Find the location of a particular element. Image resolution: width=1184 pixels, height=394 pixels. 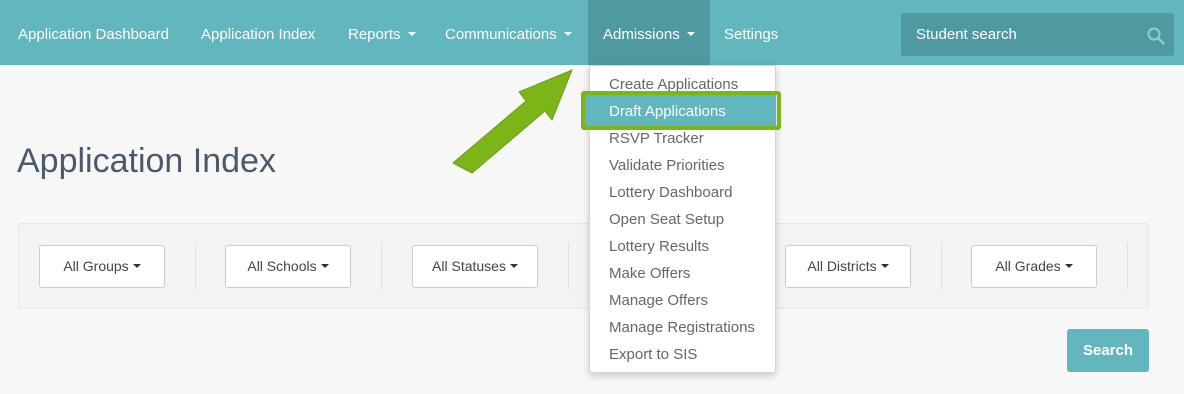

menu-item-manage-registrations: Manage Registrations is located at coordinates (682, 327).